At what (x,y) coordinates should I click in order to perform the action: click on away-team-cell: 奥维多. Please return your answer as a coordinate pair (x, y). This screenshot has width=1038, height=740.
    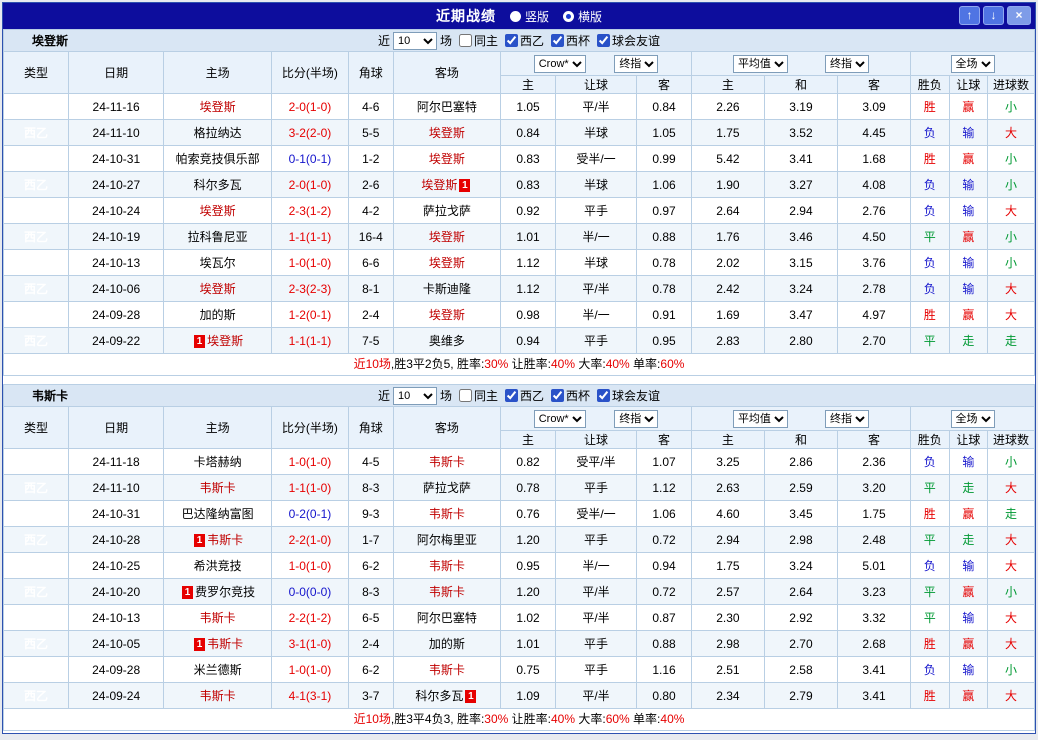
    Looking at the image, I should click on (447, 340).